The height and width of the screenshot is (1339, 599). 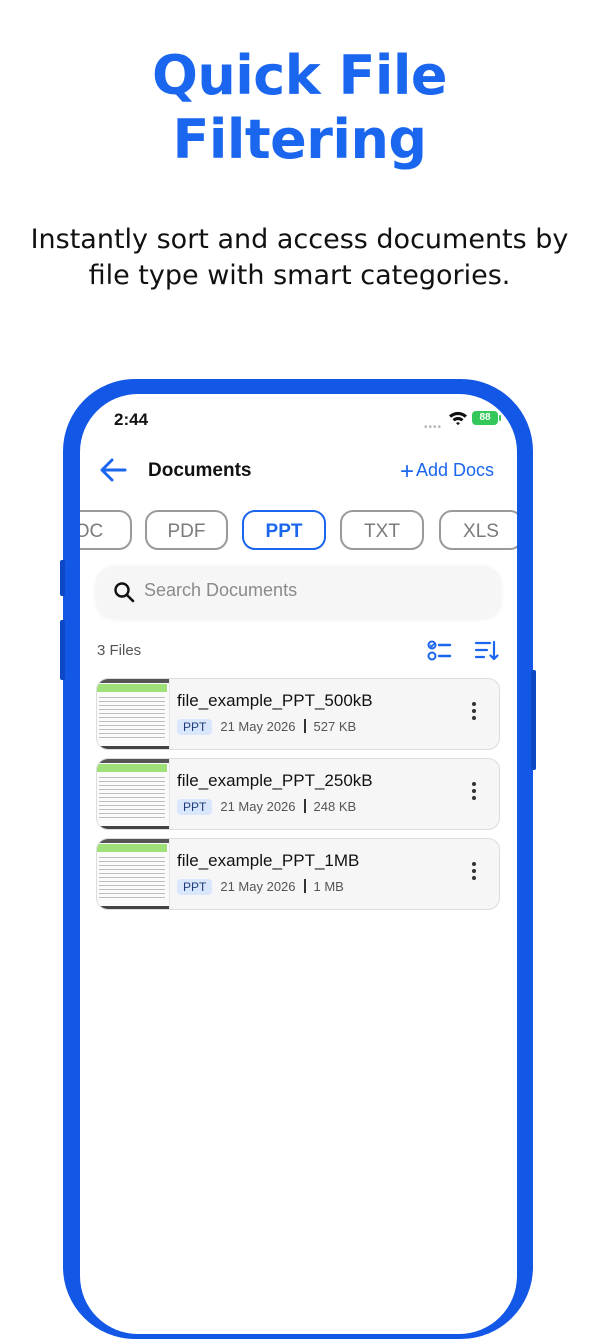 What do you see at coordinates (186, 530) in the screenshot?
I see `filter-chip-pdf: PDF` at bounding box center [186, 530].